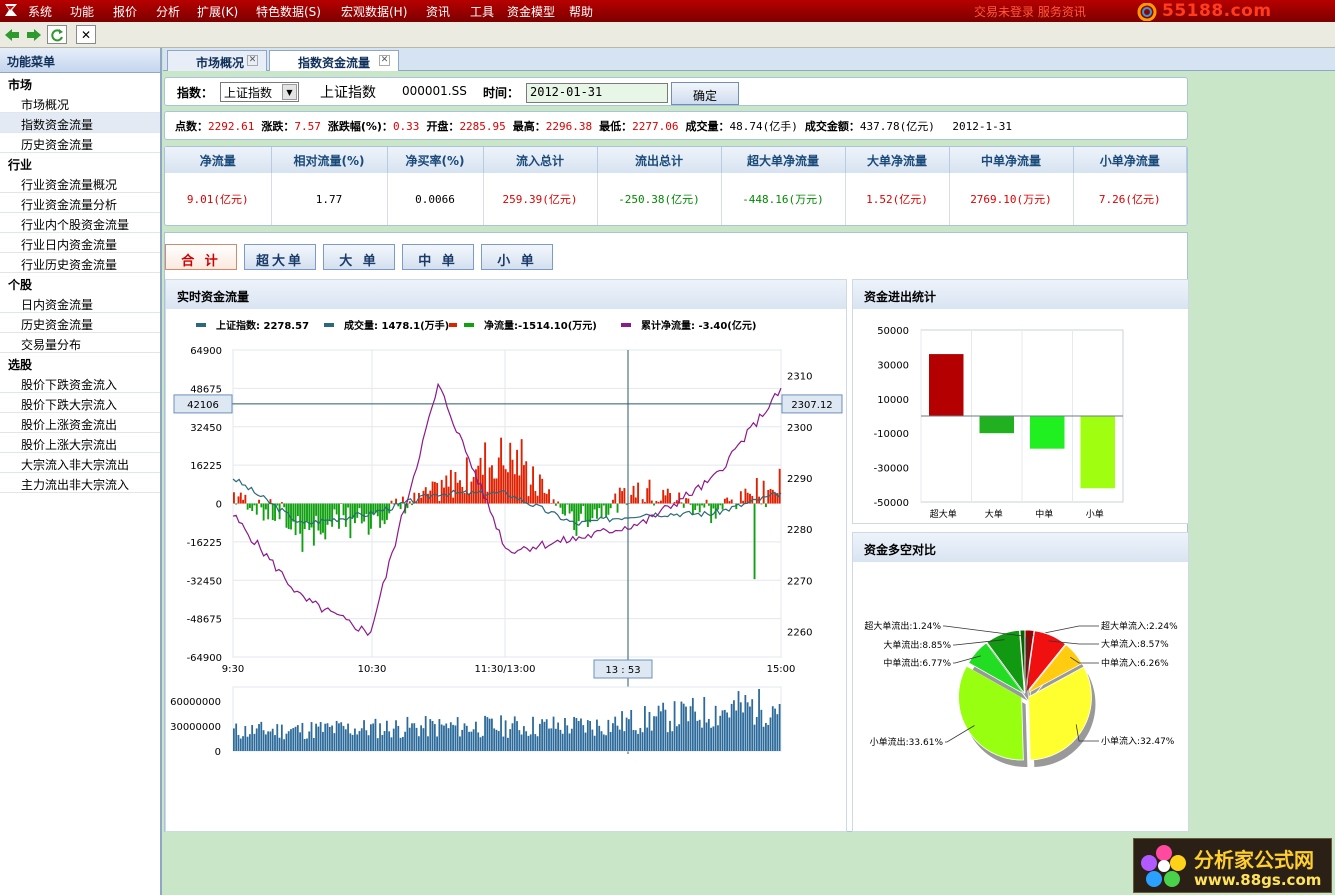 This screenshot has width=1335, height=895. What do you see at coordinates (80, 263) in the screenshot?
I see `sidebar-item-industry-history: 行业历史资金流量` at bounding box center [80, 263].